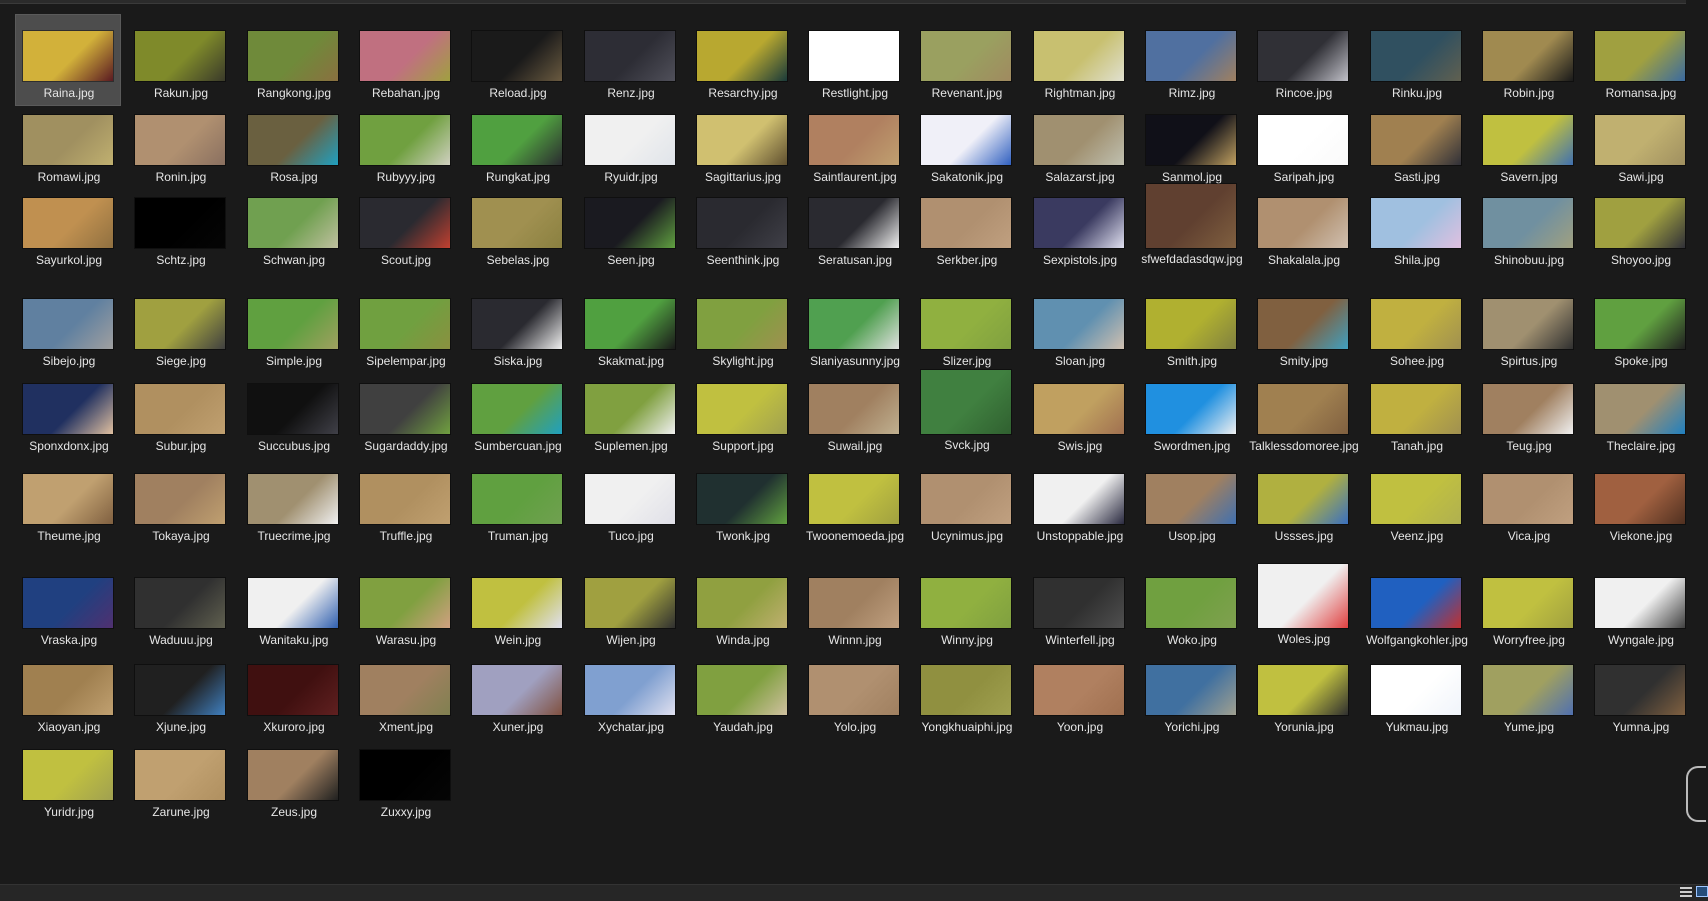 The height and width of the screenshot is (901, 1708). I want to click on file-item: Ucynimus.jpg, so click(966, 509).